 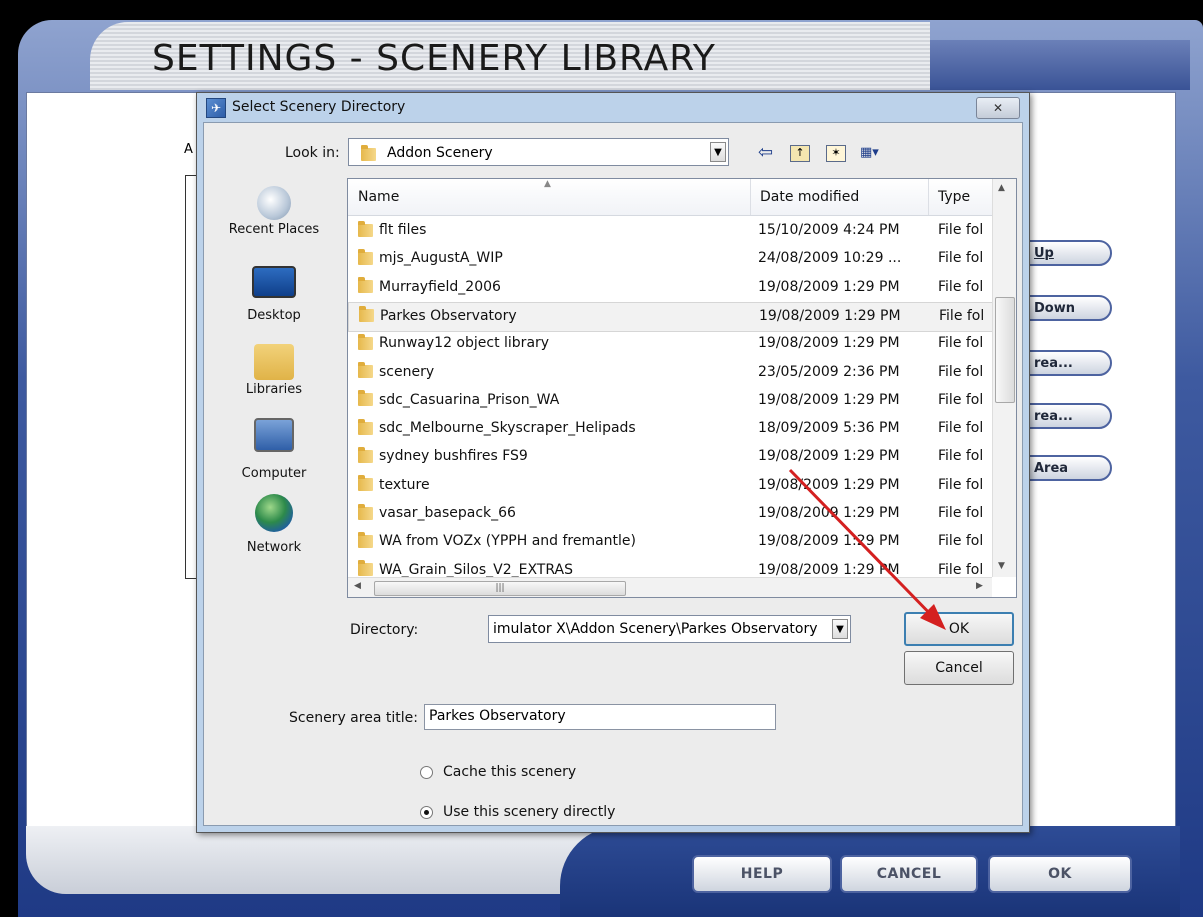 I want to click on annotation-arrow-line, so click(x=865, y=547).